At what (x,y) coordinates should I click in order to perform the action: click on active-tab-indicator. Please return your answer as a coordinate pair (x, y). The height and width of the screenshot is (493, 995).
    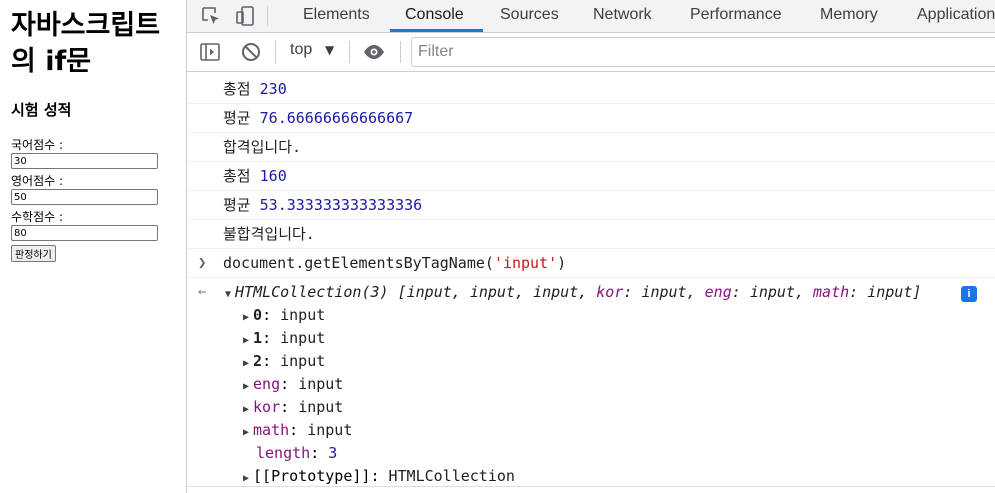
    Looking at the image, I should click on (436, 30).